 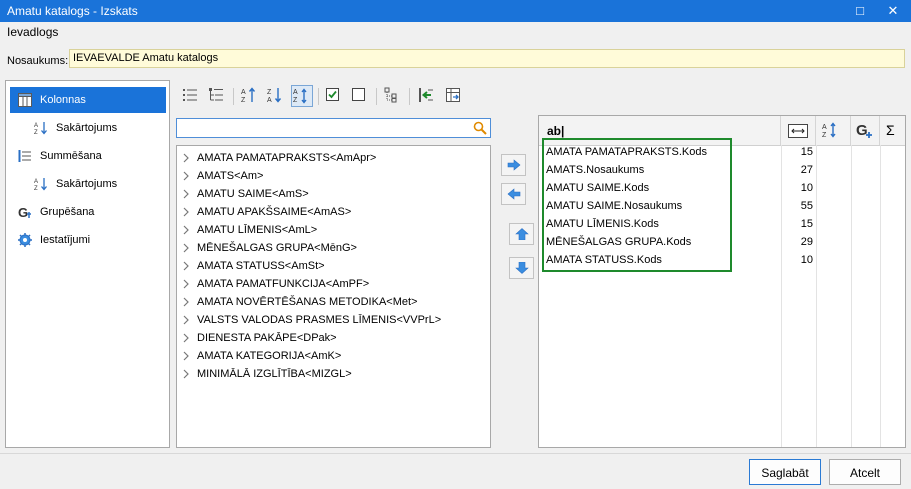 I want to click on field-name: AMATU APAKŠSAIME<AmAS>, so click(x=274, y=212).